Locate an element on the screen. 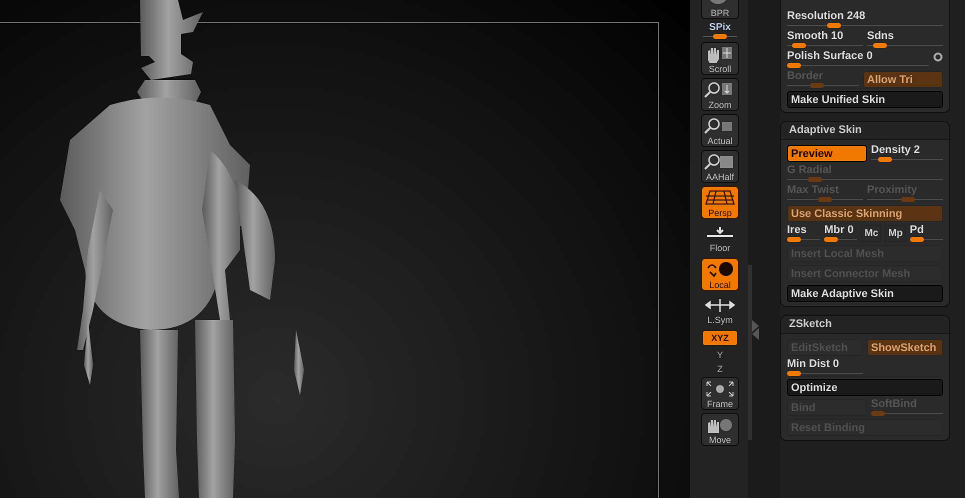 This screenshot has height=498, width=965. panel-button: Make Adaptive Skin is located at coordinates (865, 293).